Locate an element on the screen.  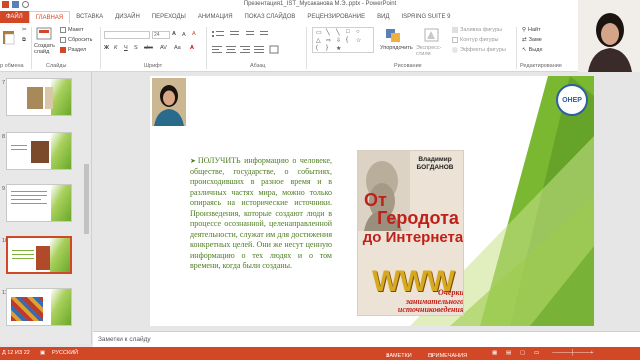
quick-styles-icon is located at coordinates (432, 35).